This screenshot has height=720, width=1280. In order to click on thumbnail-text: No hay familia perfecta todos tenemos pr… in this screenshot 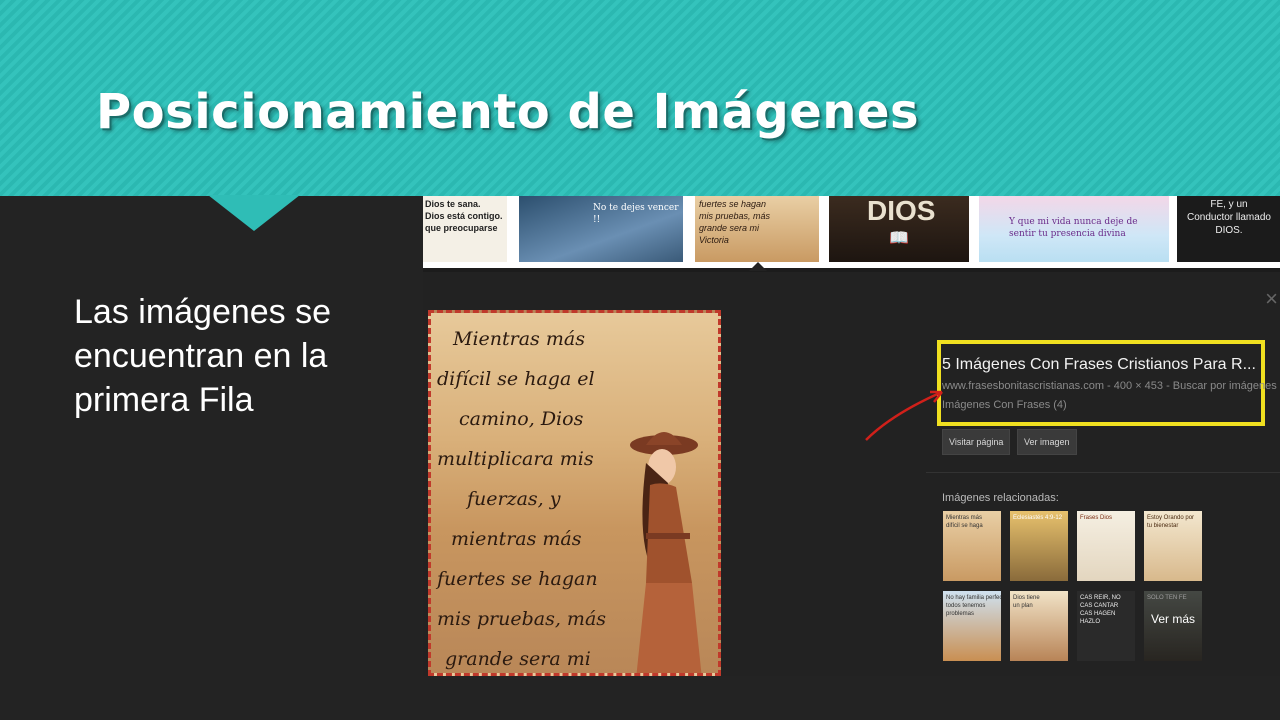, I will do `click(973, 606)`.